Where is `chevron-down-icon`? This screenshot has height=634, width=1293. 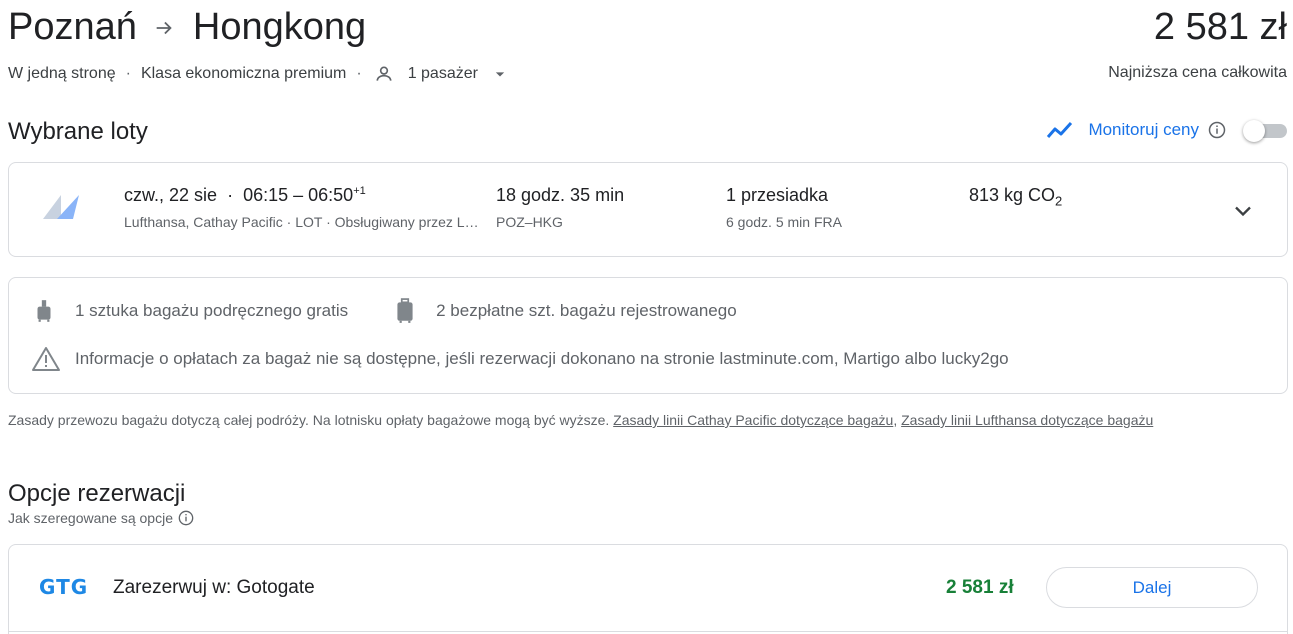
chevron-down-icon is located at coordinates (1243, 211).